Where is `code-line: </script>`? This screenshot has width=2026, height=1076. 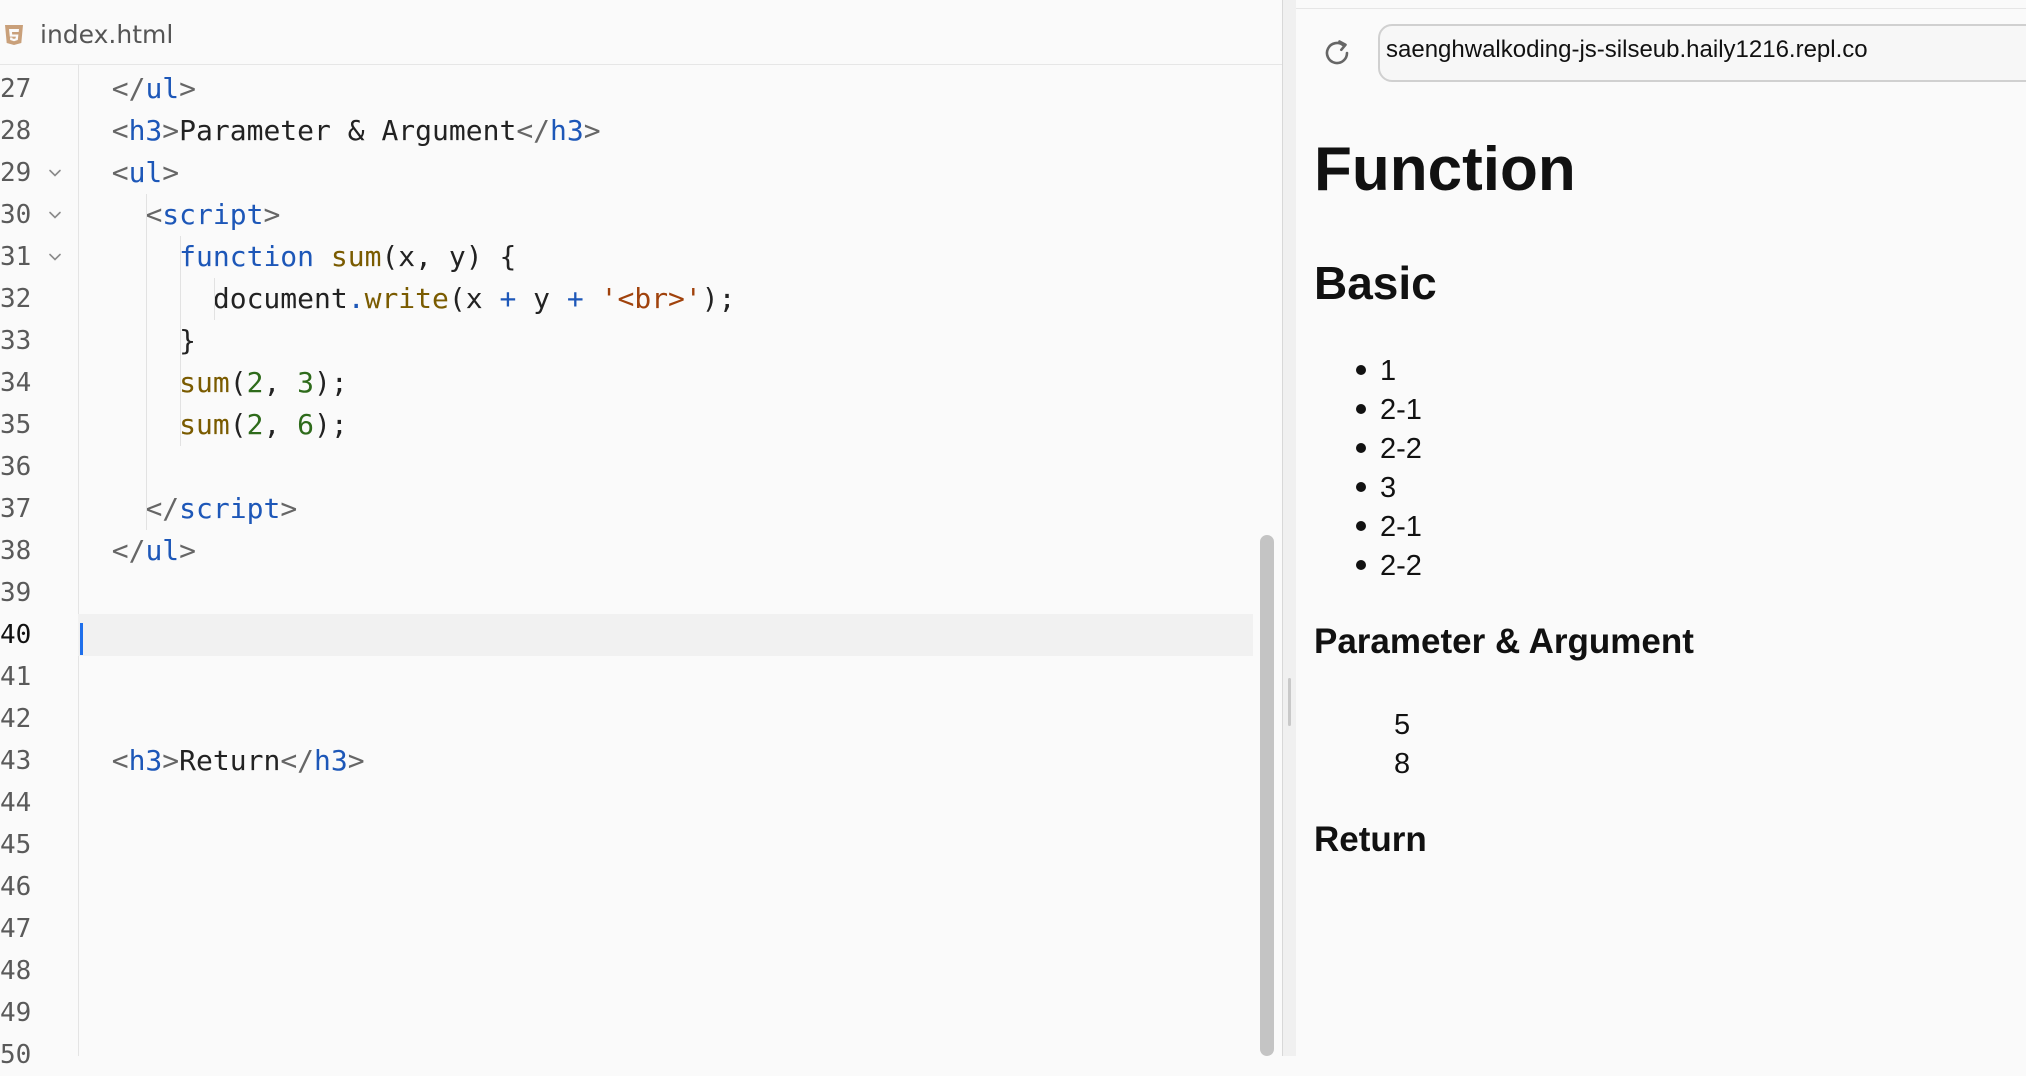 code-line: </script> is located at coordinates (665, 509).